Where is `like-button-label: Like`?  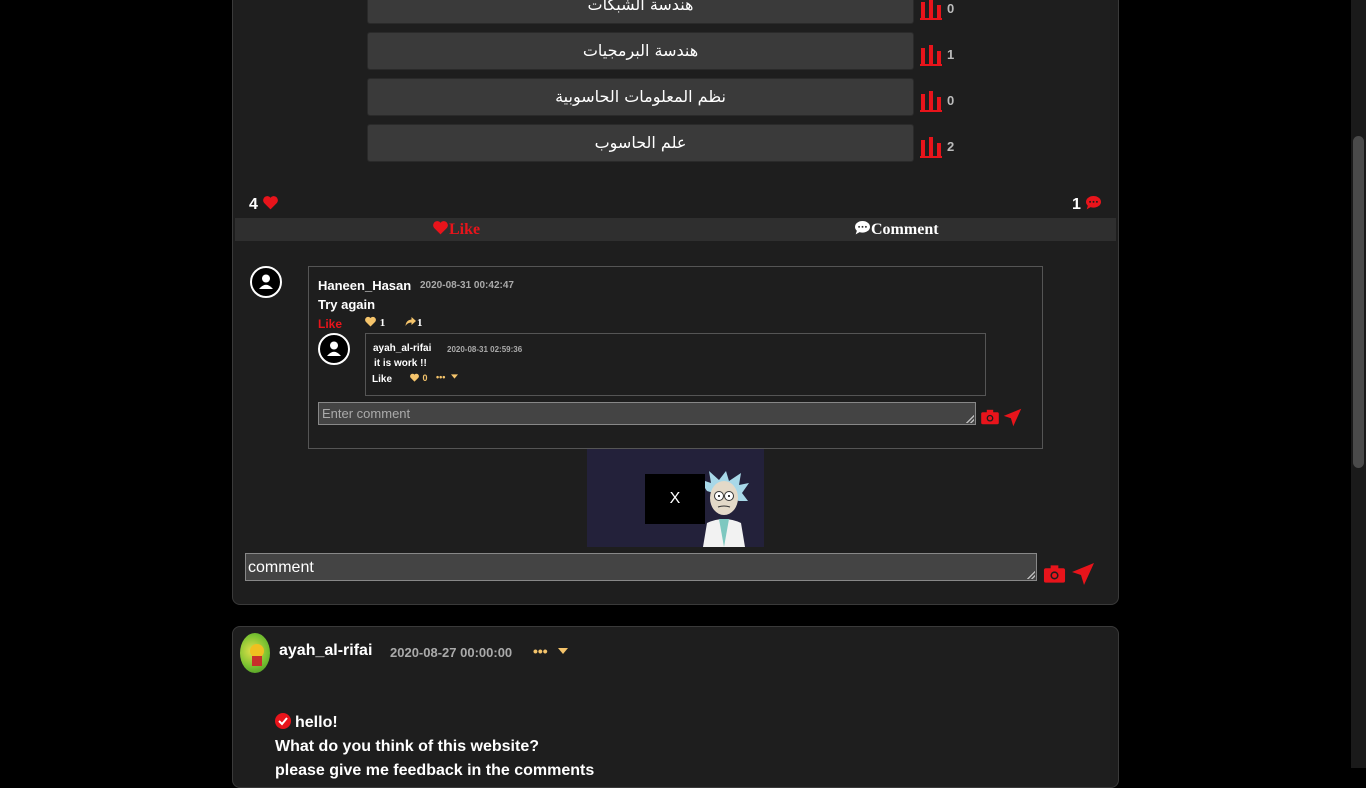
like-button-label: Like is located at coordinates (465, 229).